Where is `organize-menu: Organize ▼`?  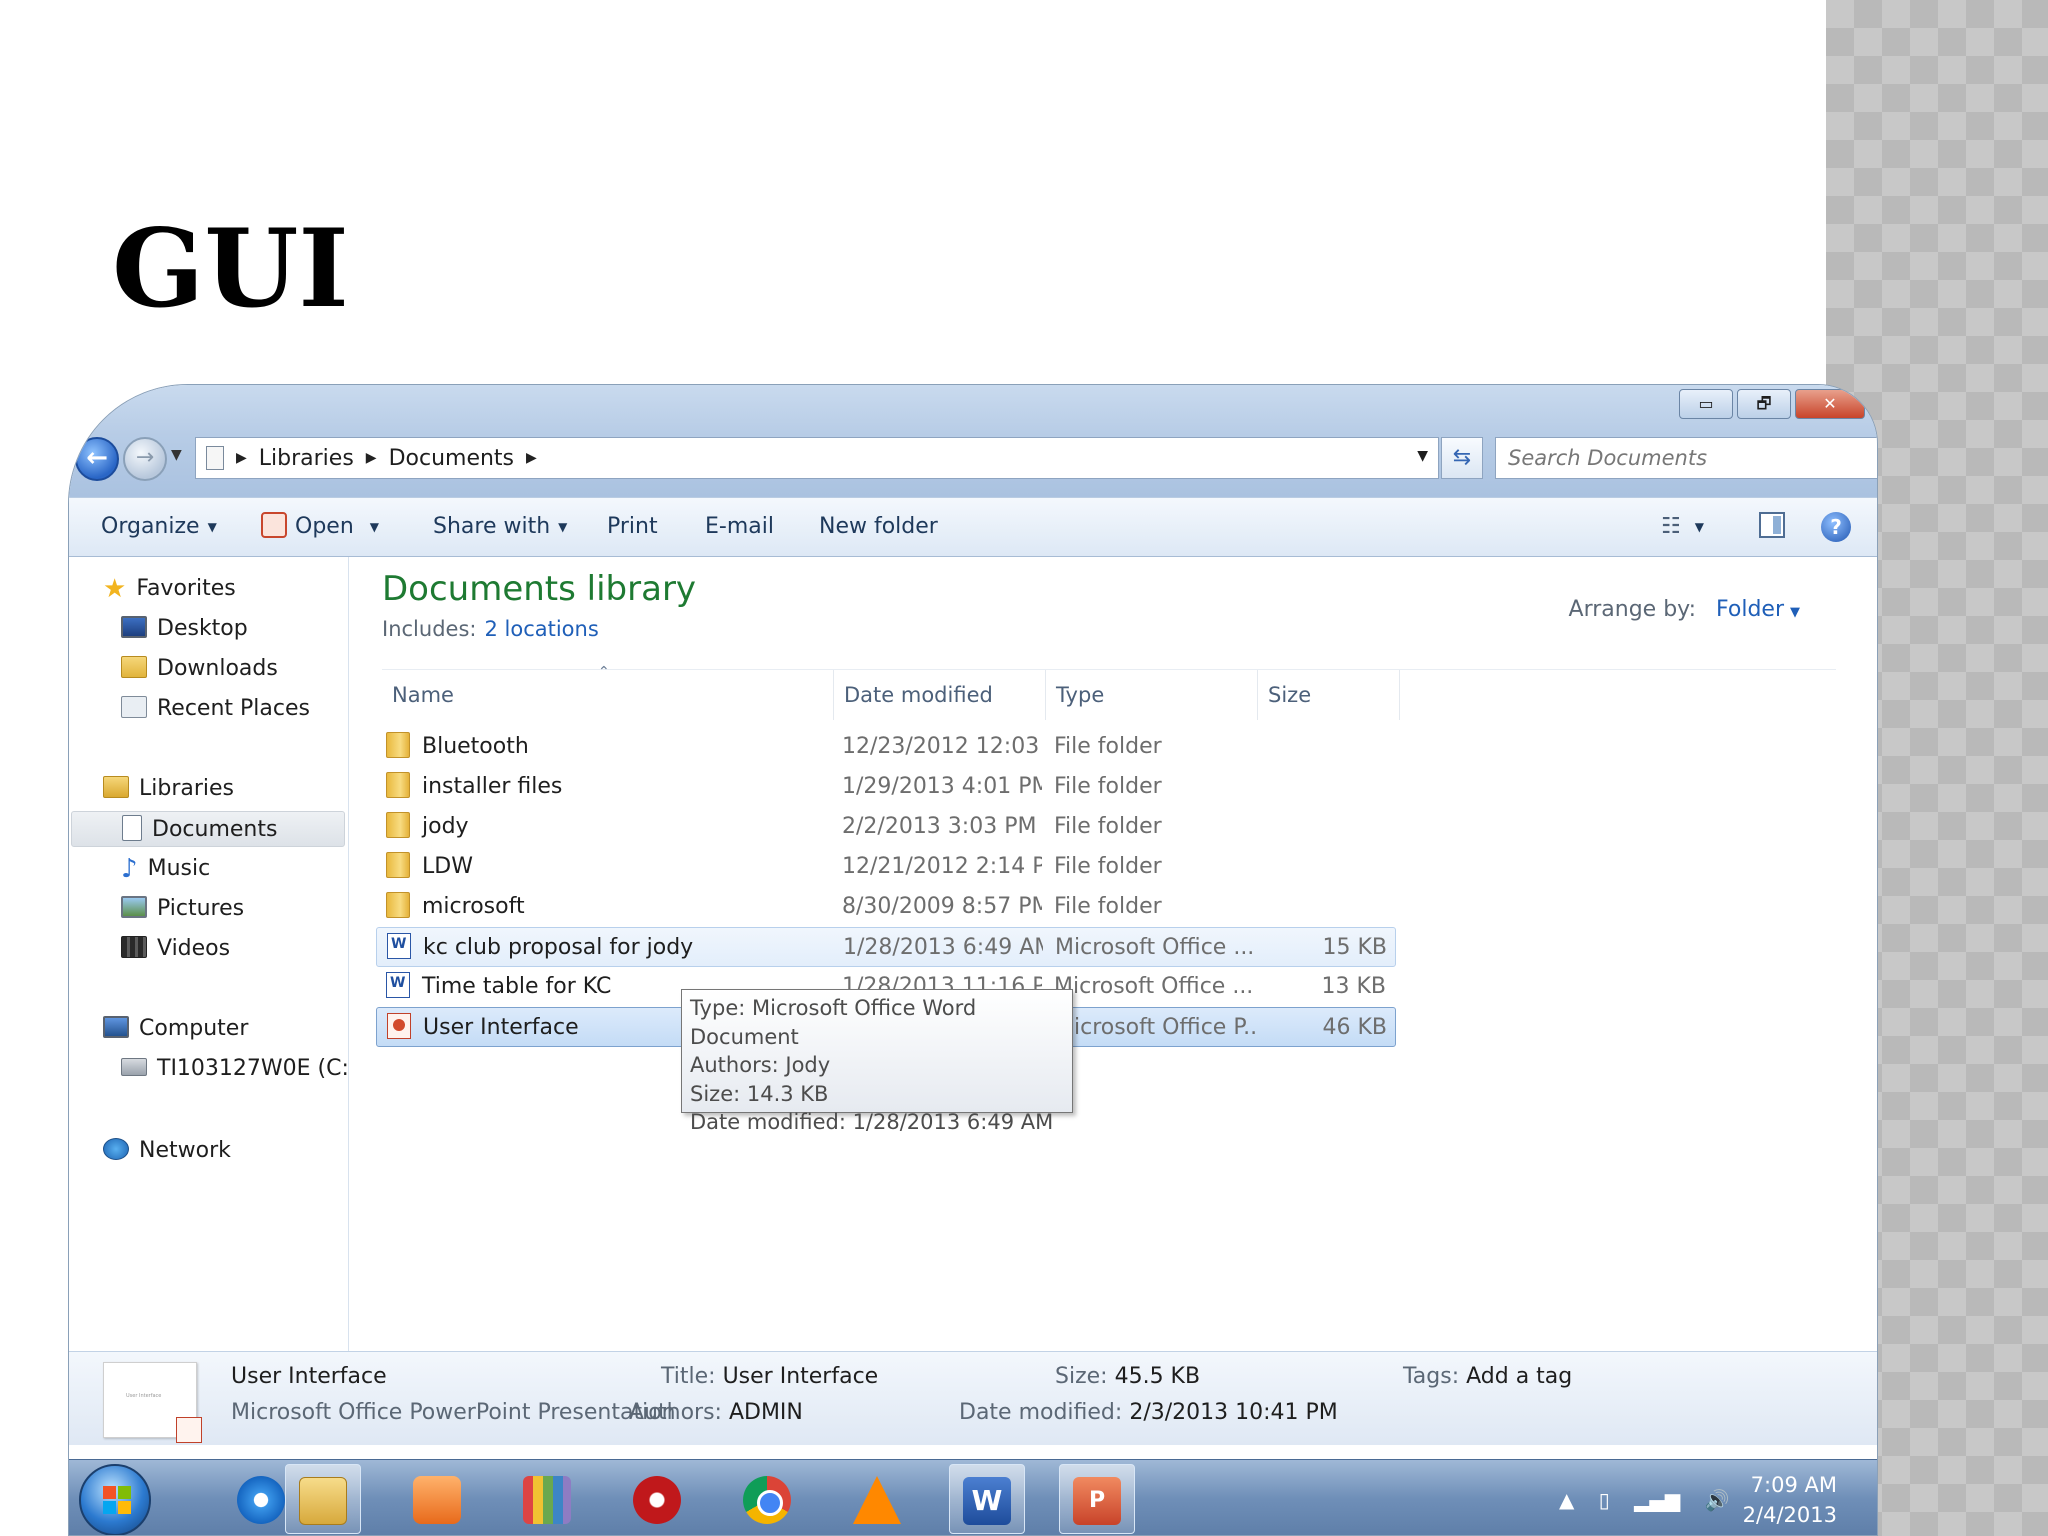
organize-menu: Organize ▼ is located at coordinates (159, 528).